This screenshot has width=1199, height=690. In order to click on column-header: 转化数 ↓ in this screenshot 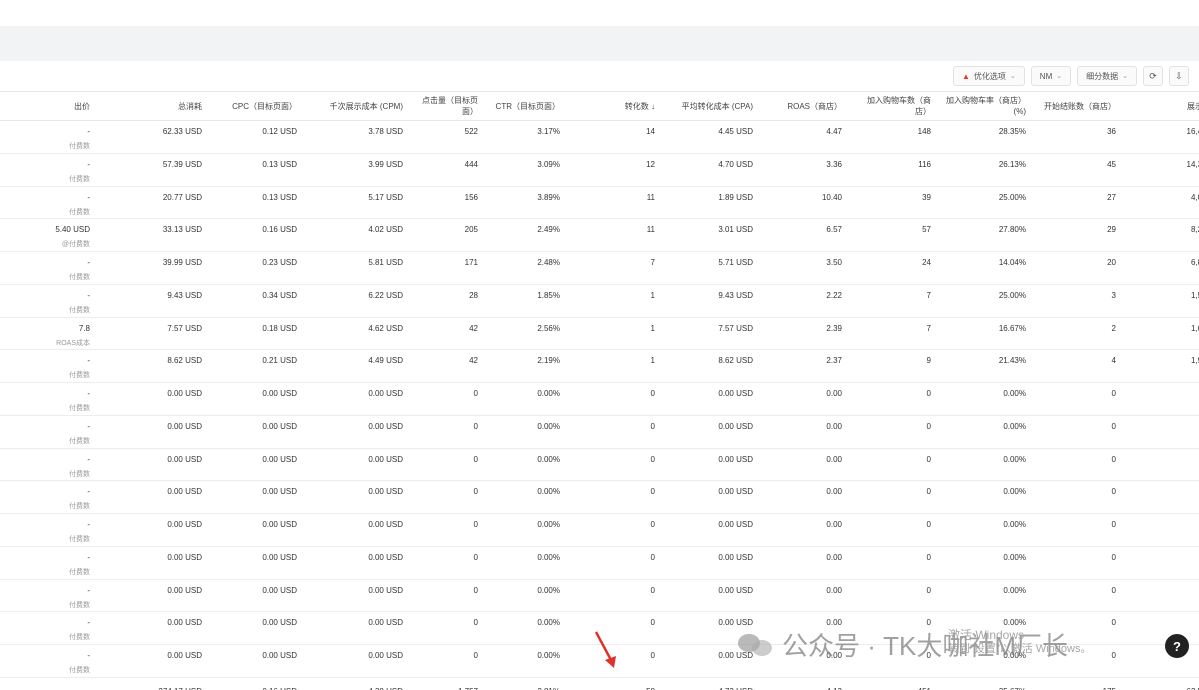, I will do `click(617, 106)`.